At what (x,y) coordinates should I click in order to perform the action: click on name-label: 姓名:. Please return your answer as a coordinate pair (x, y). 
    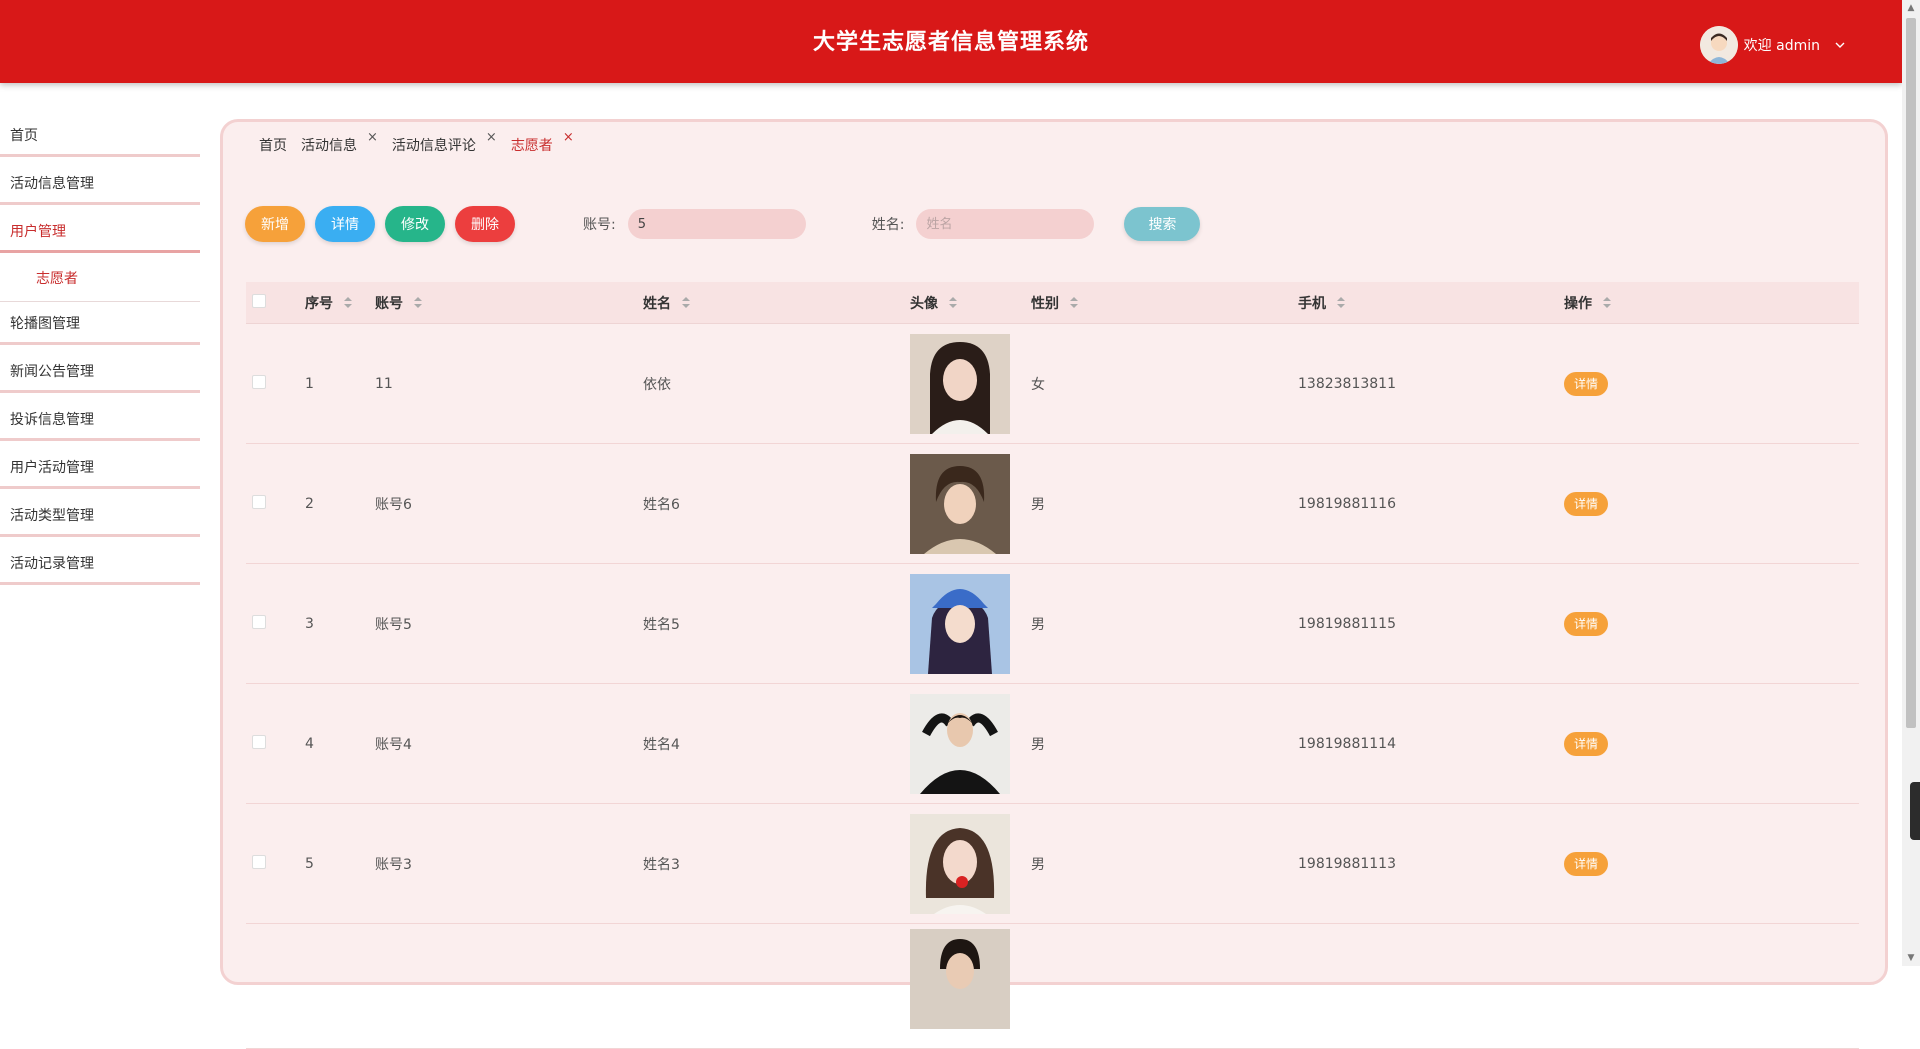
    Looking at the image, I should click on (888, 225).